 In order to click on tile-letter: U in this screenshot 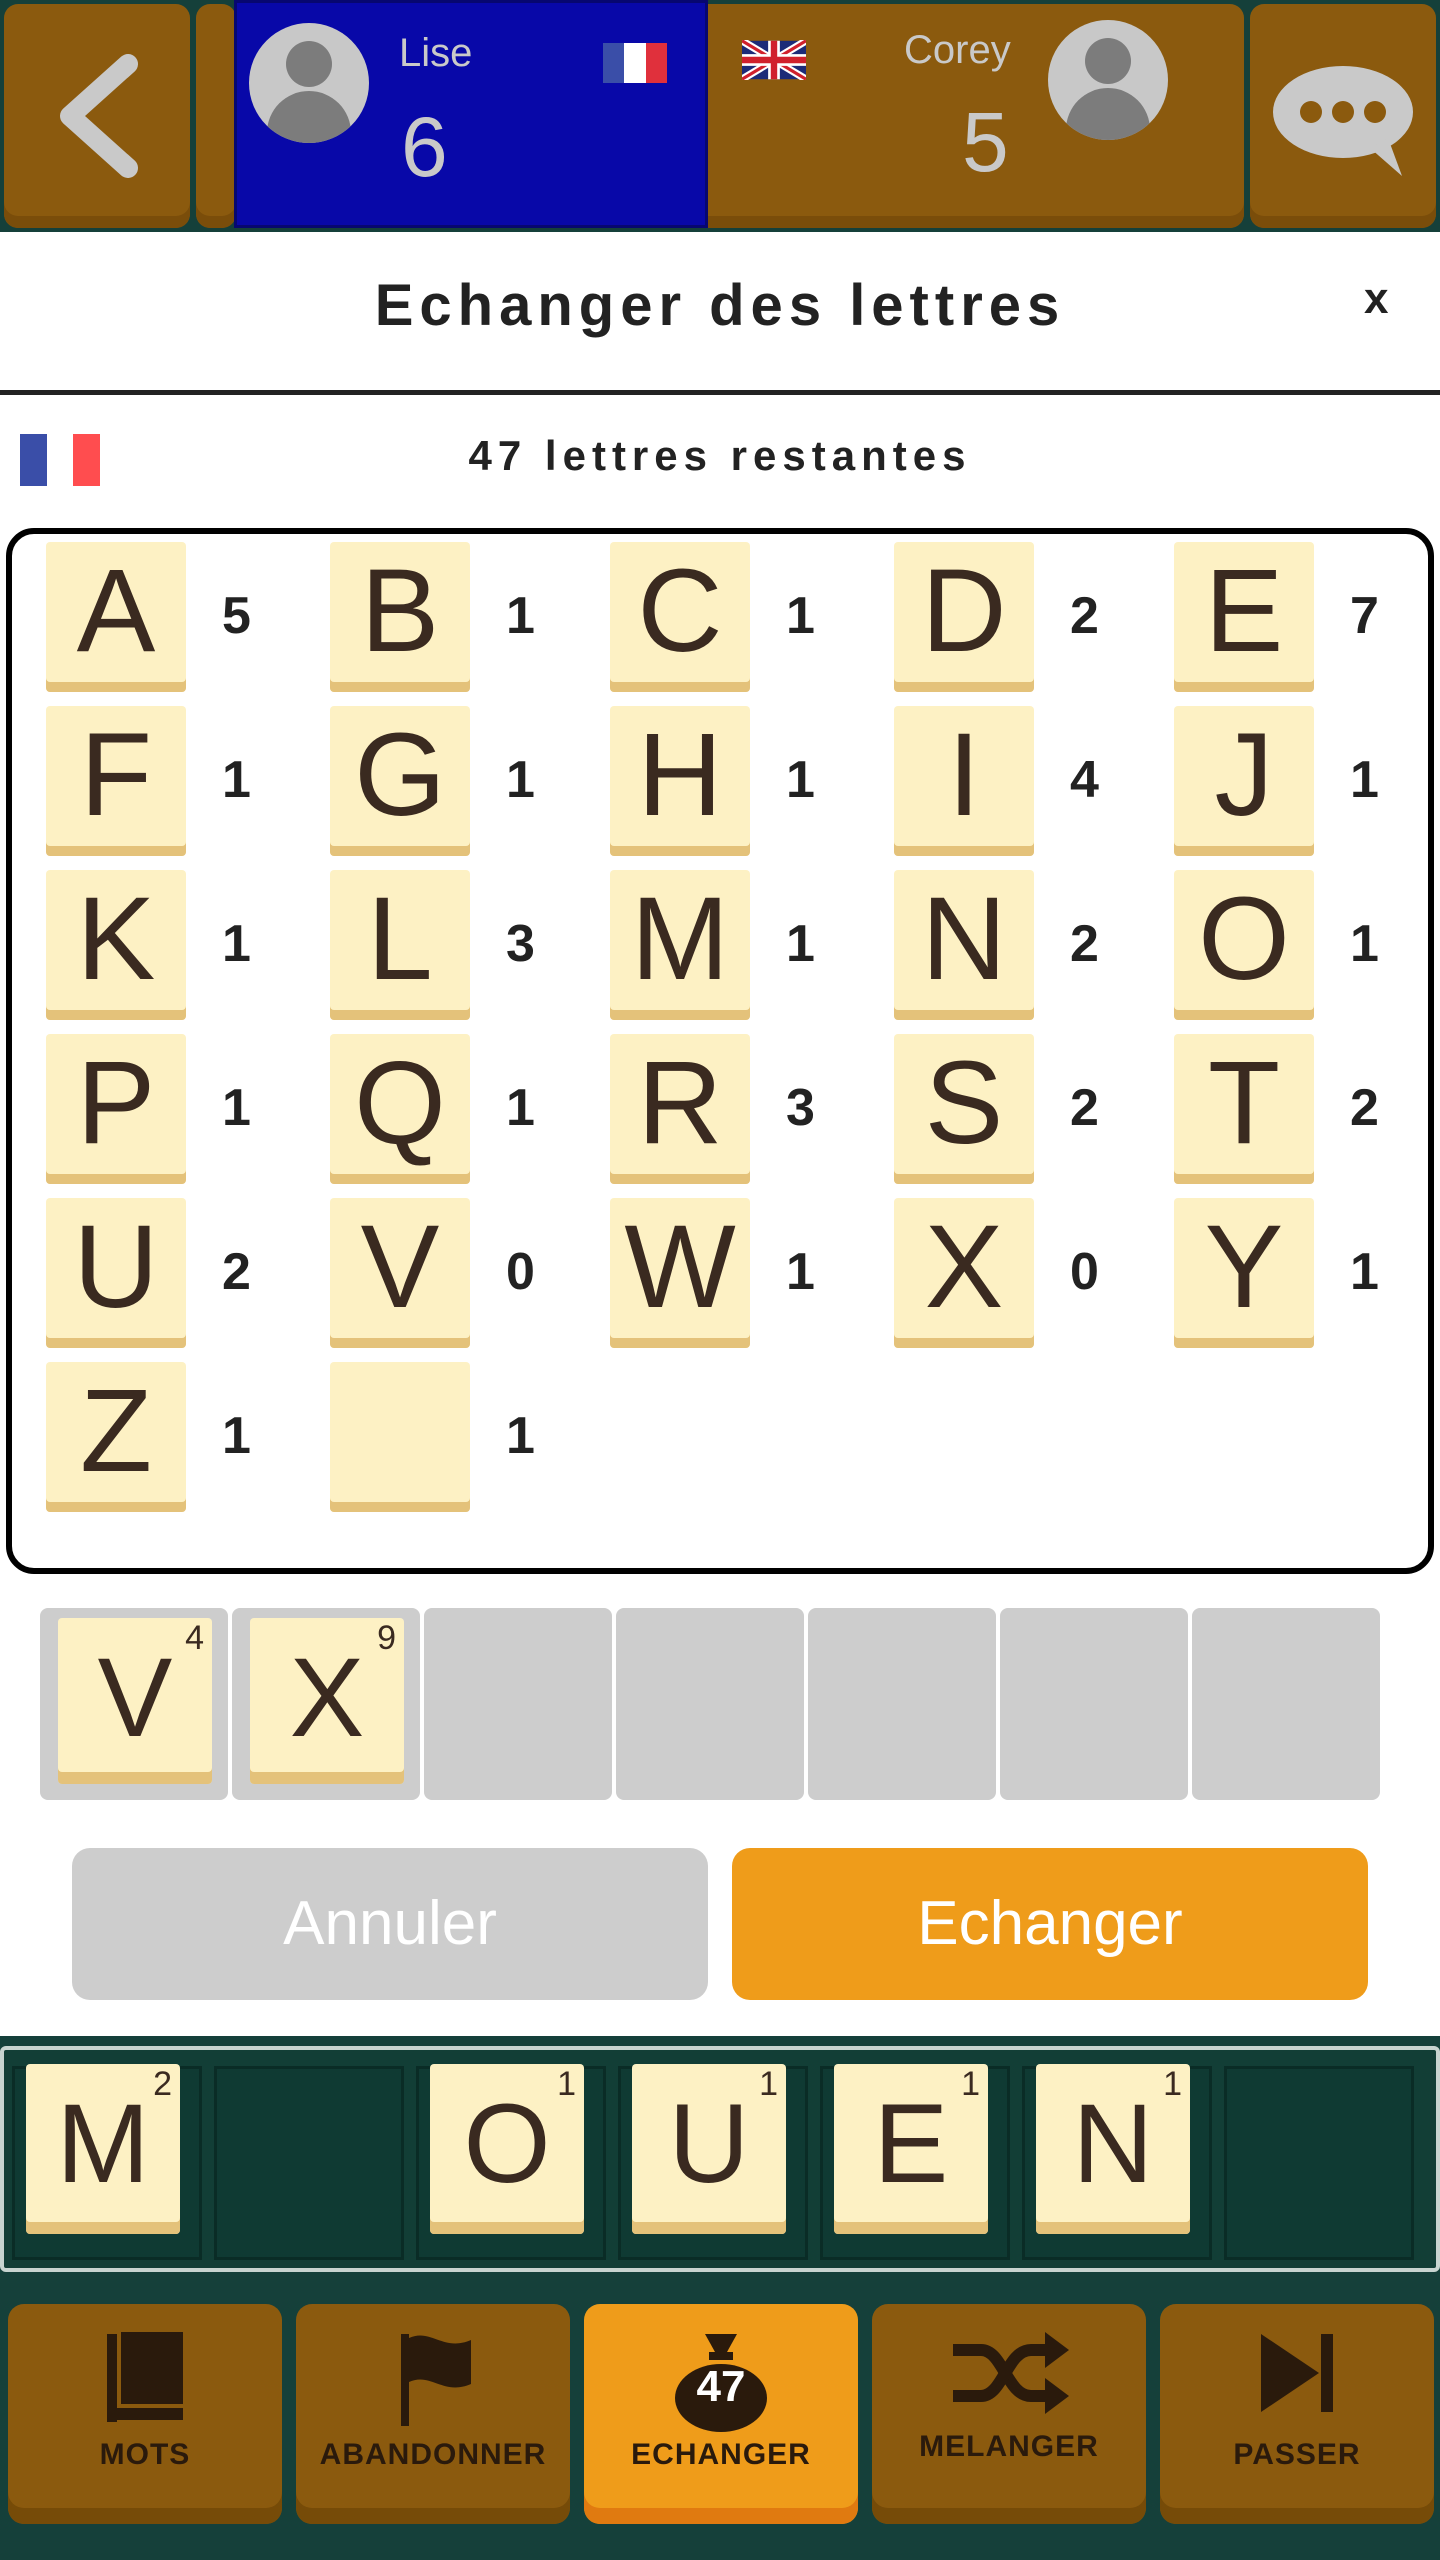, I will do `click(709, 2143)`.